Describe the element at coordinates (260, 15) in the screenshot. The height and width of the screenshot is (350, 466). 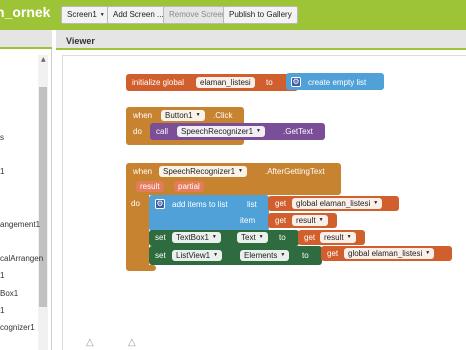
I see `publish-gallery-button: Publish to Gallery` at that location.